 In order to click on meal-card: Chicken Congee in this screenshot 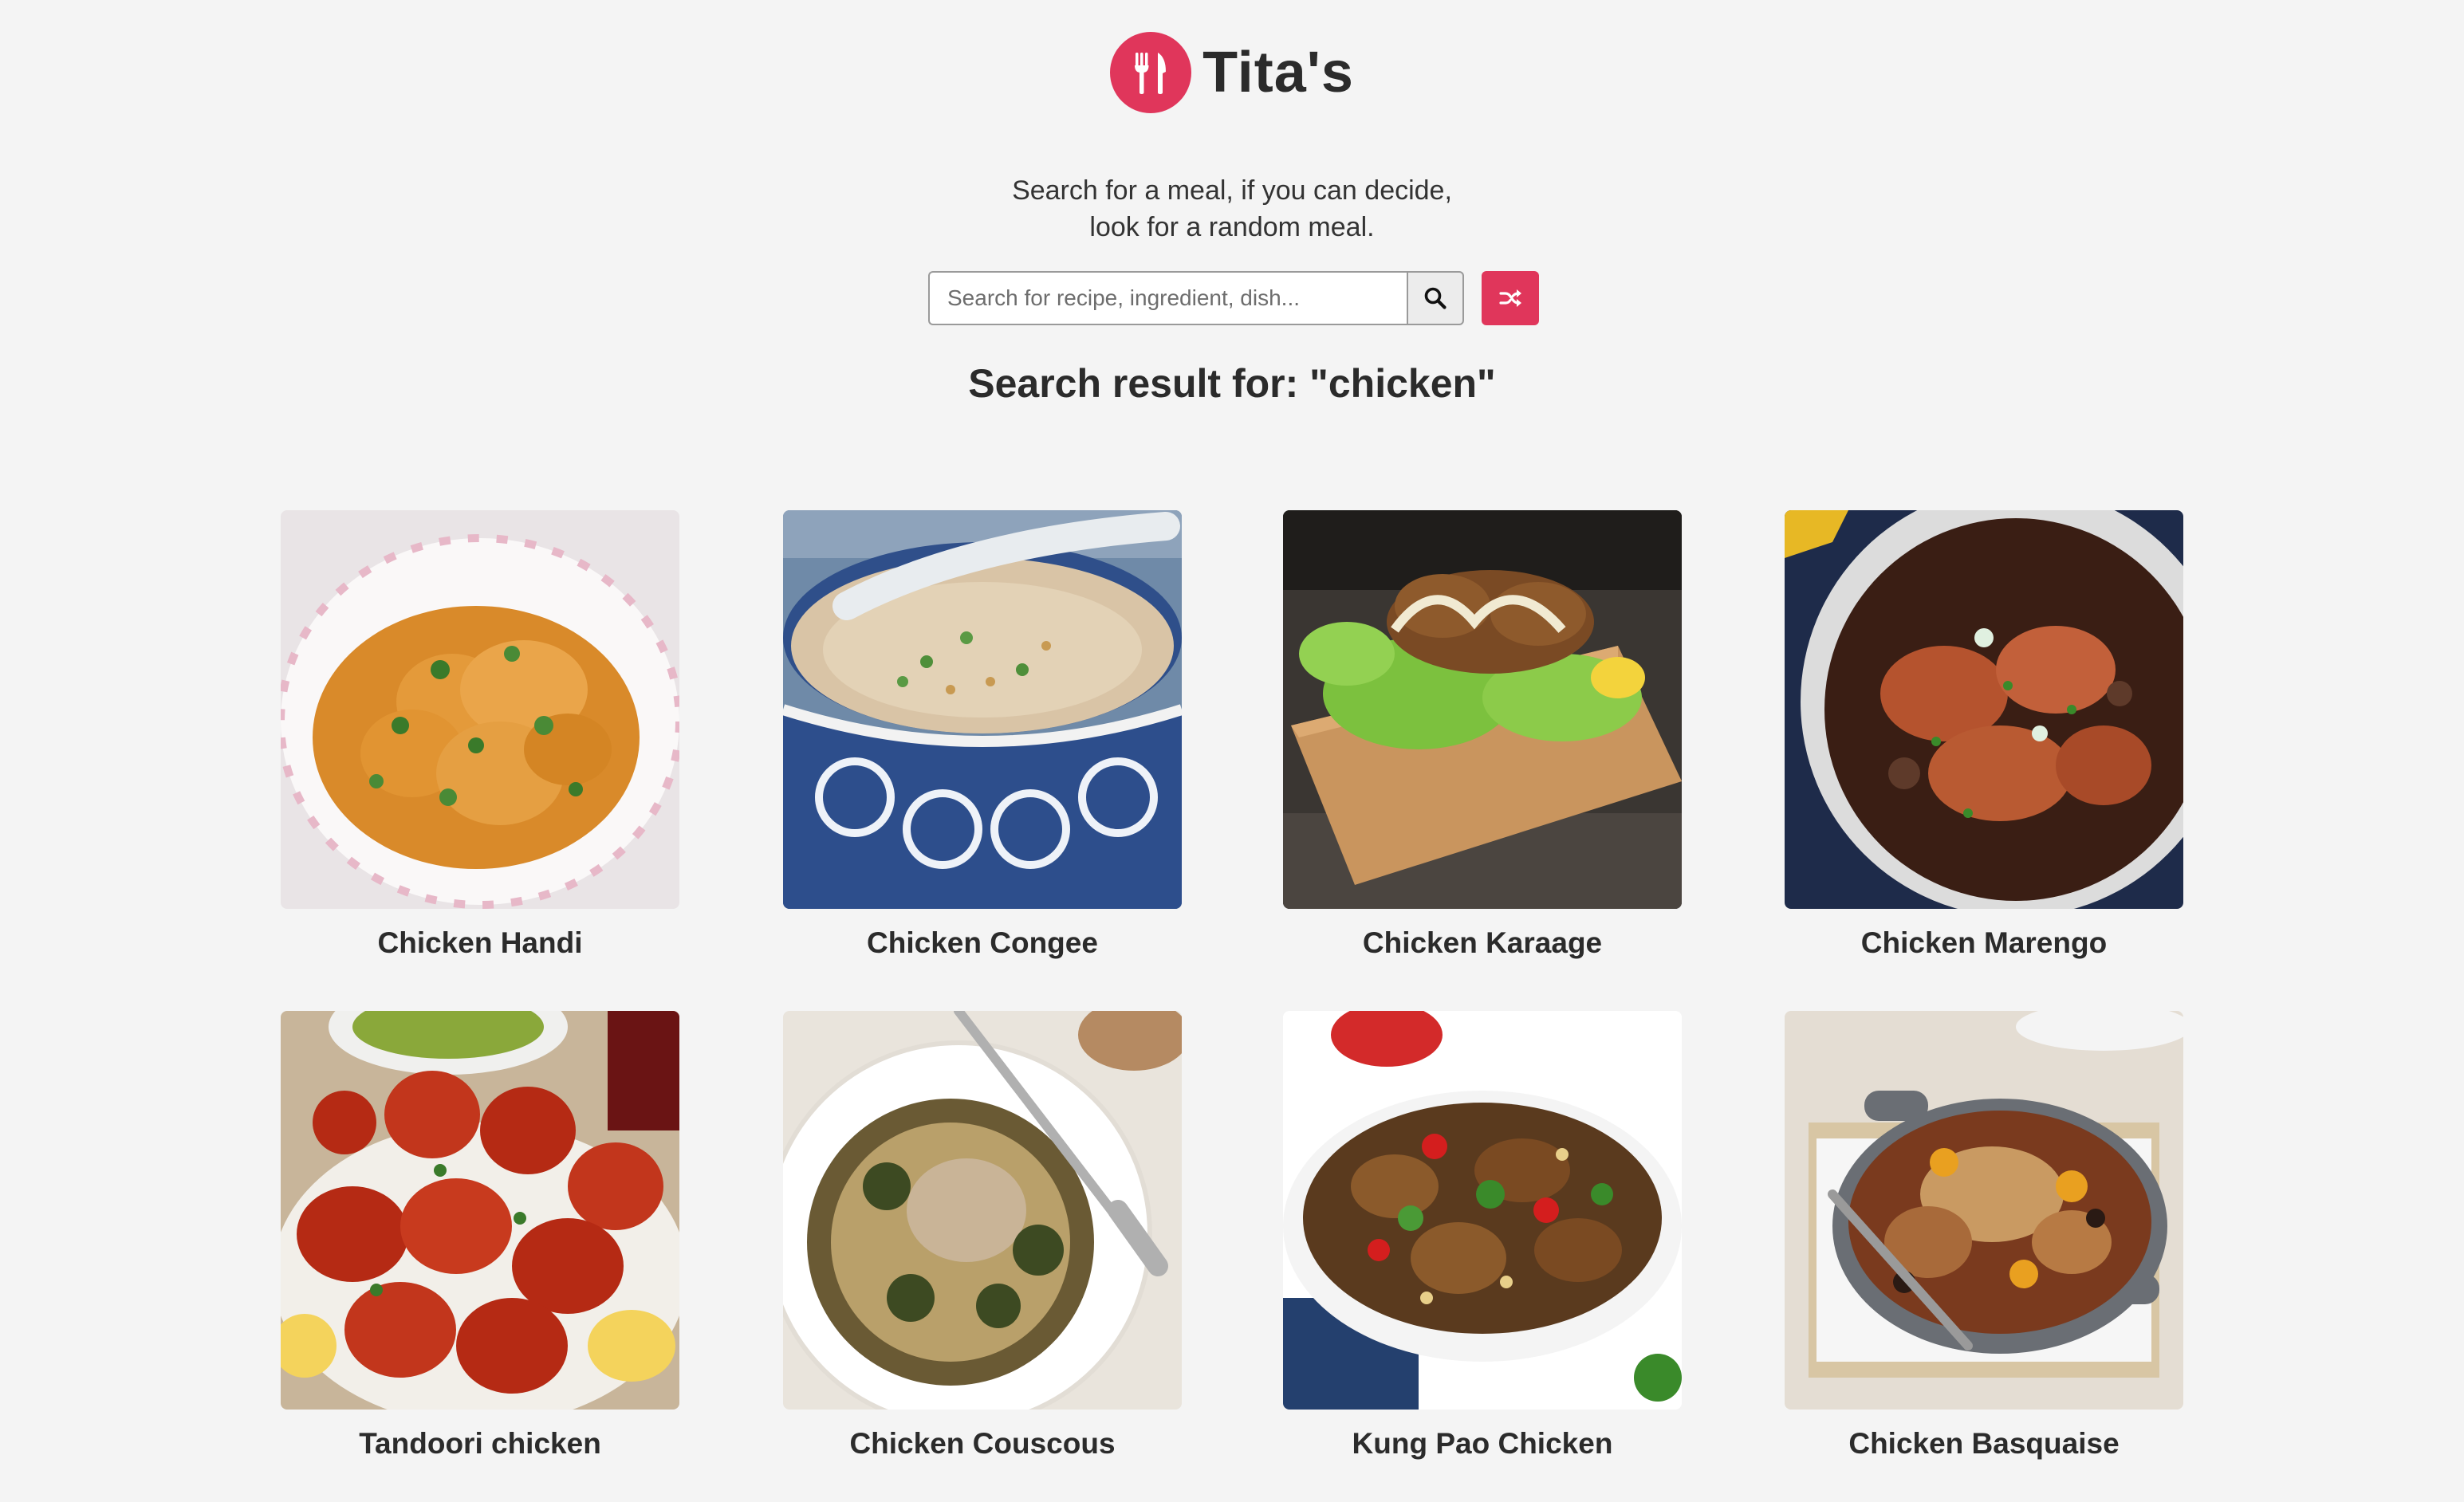, I will do `click(982, 735)`.